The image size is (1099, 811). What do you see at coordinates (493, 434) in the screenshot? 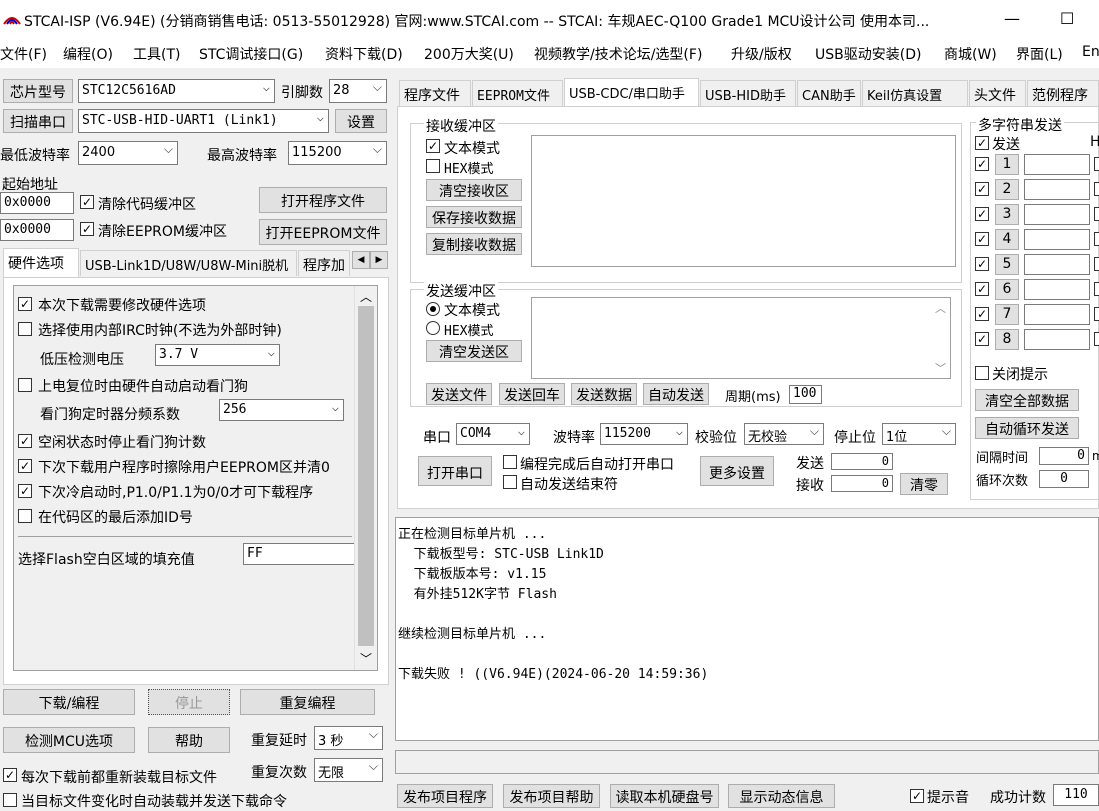
I see `serial-port-select: COM4 ⌵` at bounding box center [493, 434].